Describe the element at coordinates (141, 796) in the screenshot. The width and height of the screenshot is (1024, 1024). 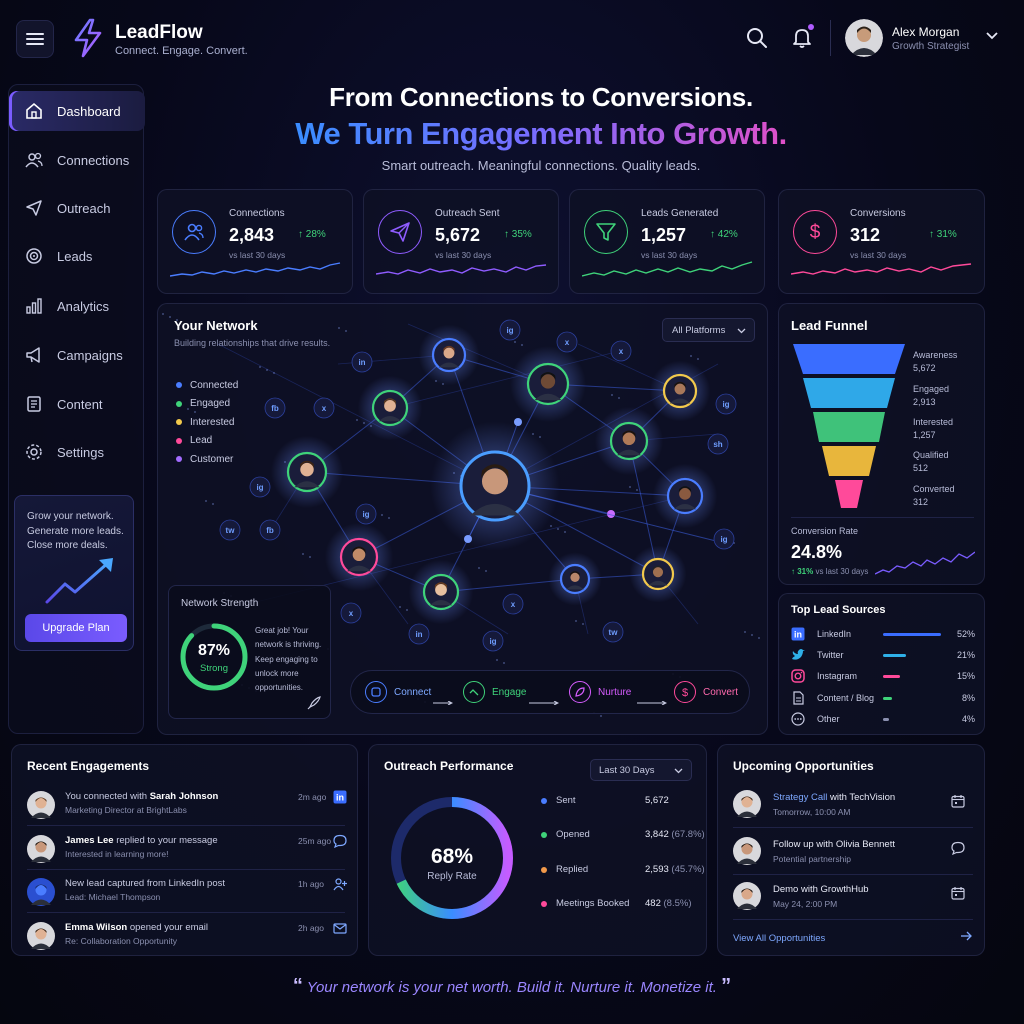
I see `engagement-text: You connected with Sarah Johnson` at that location.